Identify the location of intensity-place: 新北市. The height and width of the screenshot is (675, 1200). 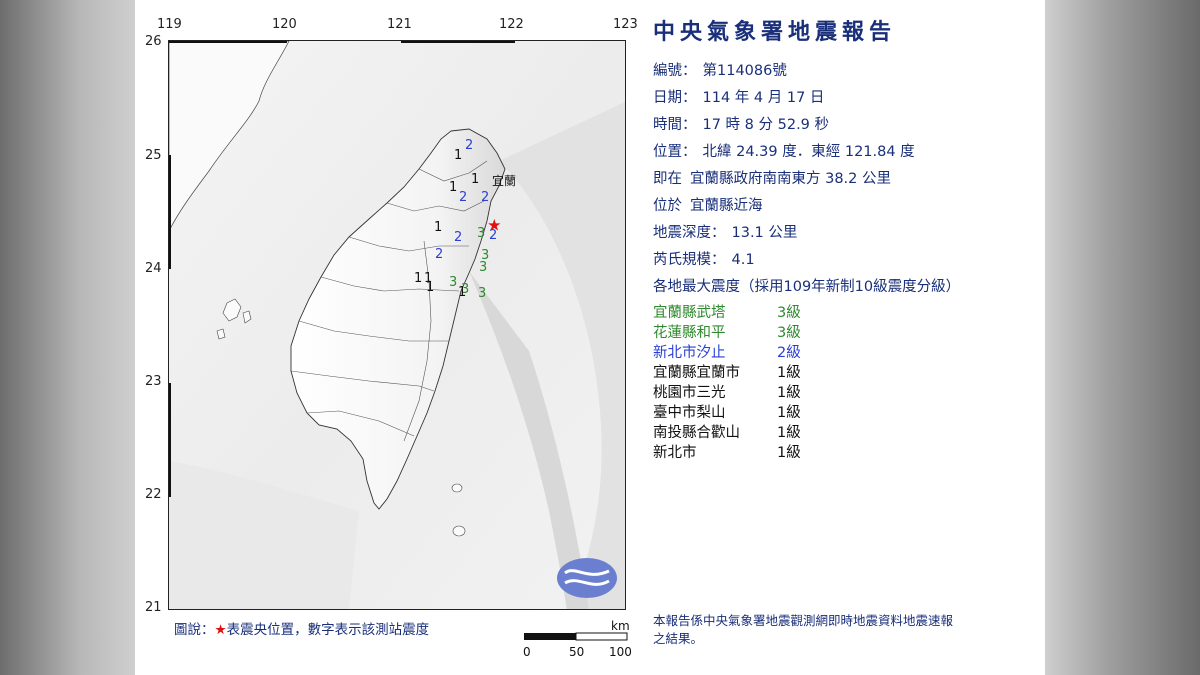
(675, 453).